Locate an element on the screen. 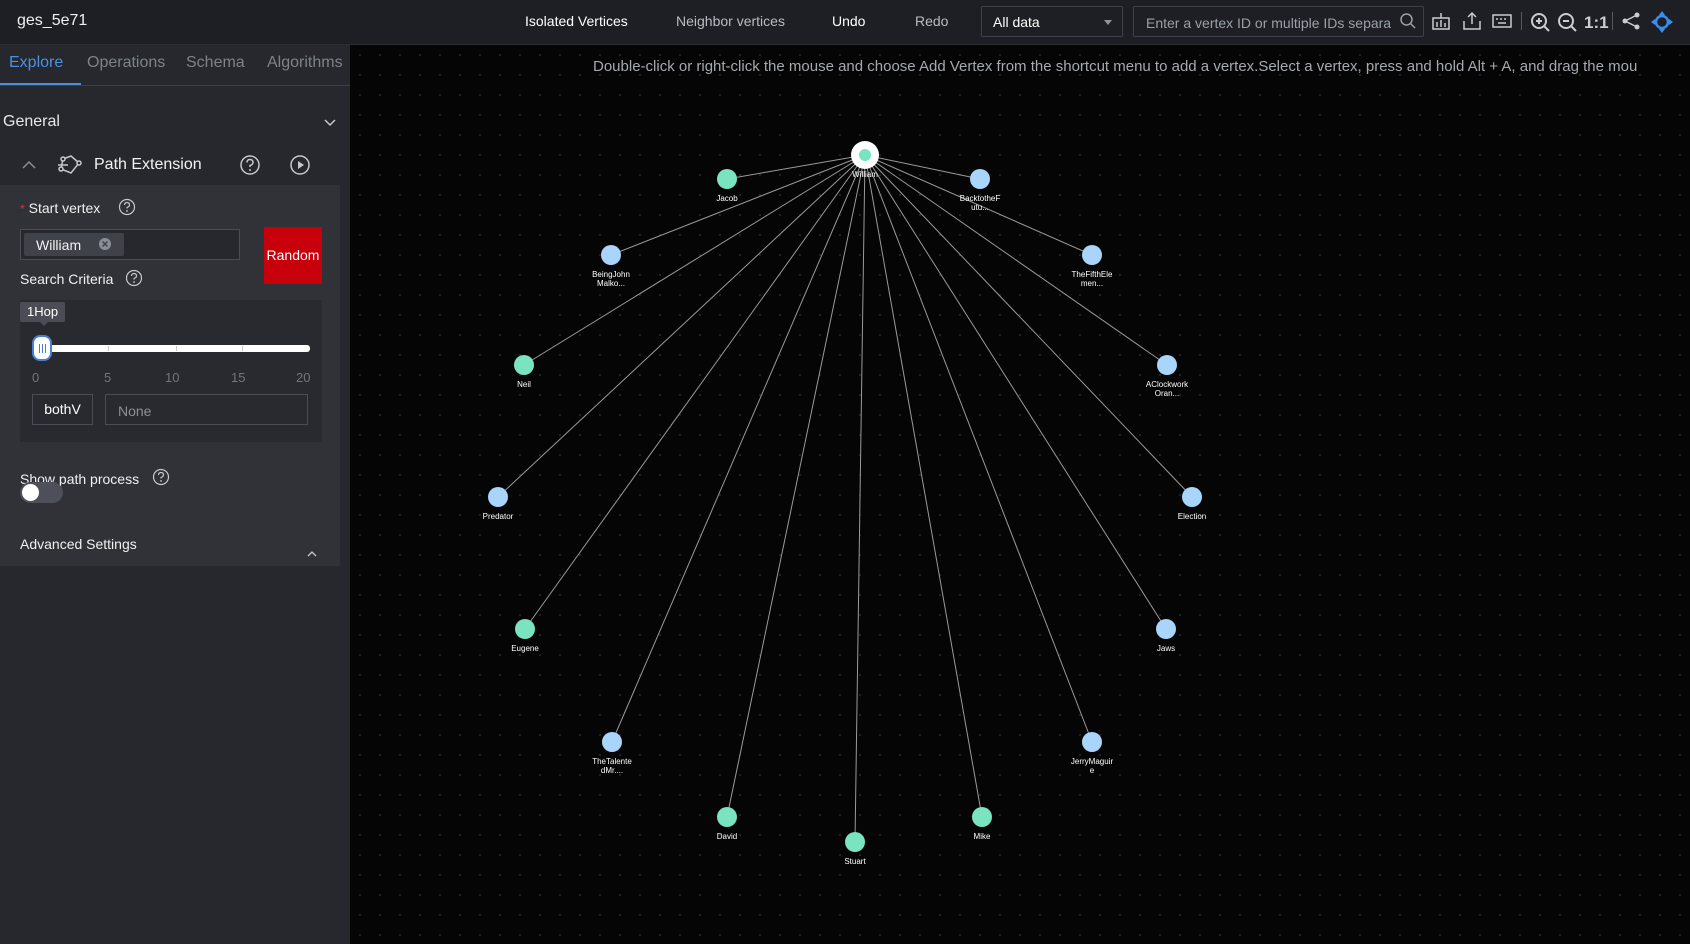  vertex-tag: William is located at coordinates (74, 244).